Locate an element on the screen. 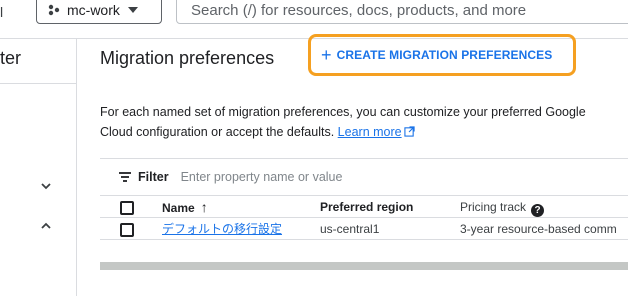 The width and height of the screenshot is (628, 296). filter-input: Enter property name or value is located at coordinates (262, 177).